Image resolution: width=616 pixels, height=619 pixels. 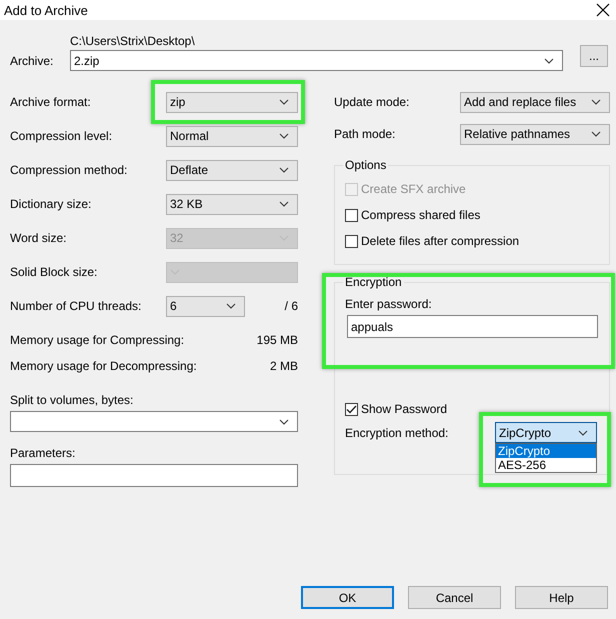 I want to click on field-label: Compression level:, so click(x=62, y=136).